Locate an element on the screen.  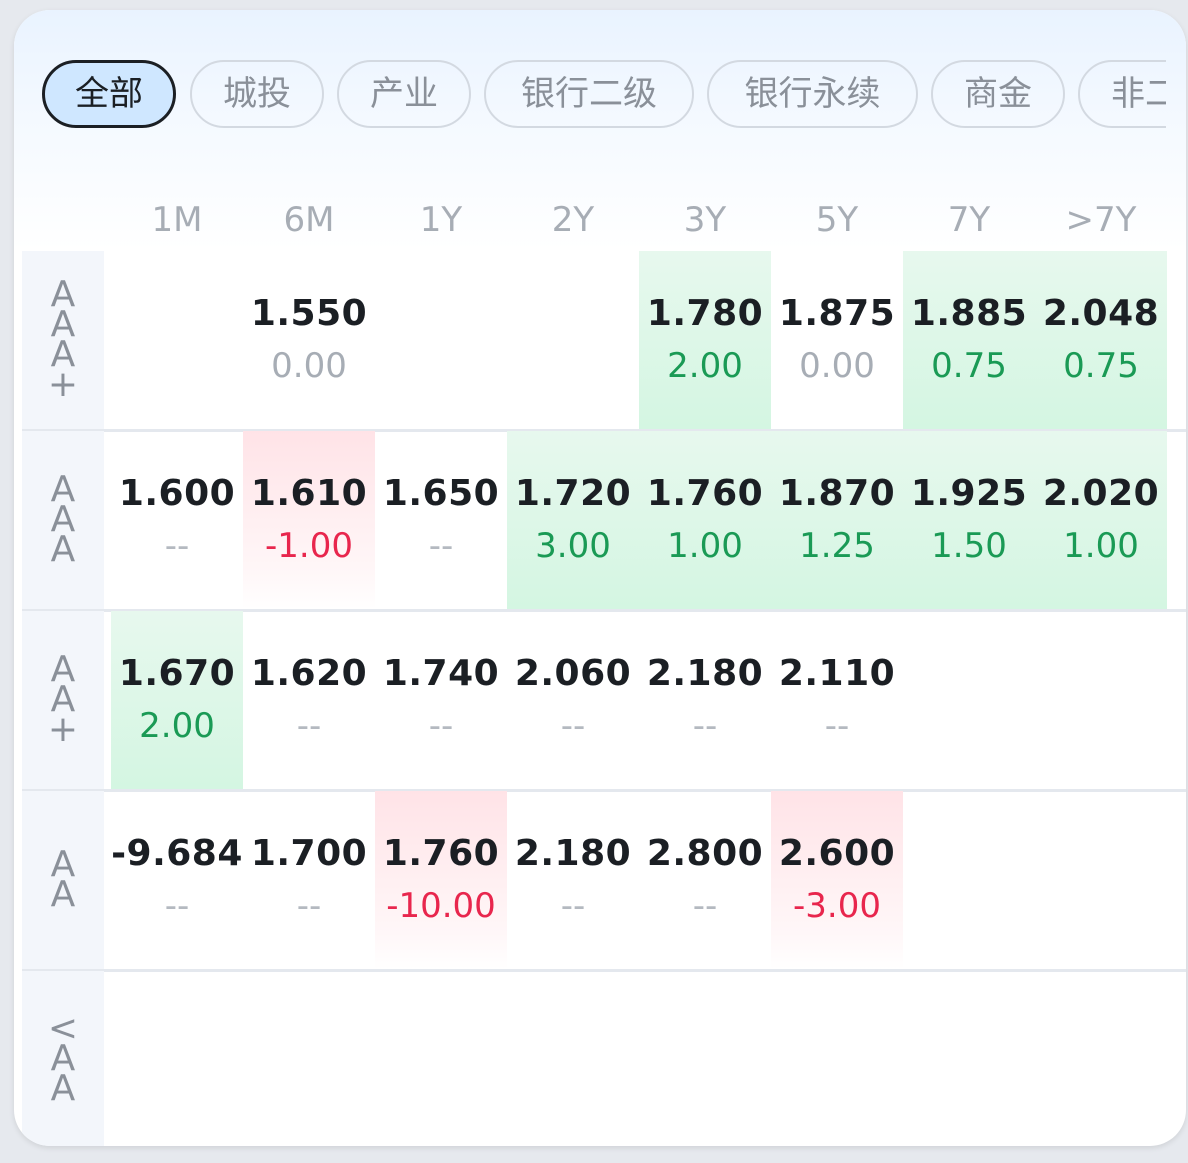
rating-label: A A A + is located at coordinates (63, 340).